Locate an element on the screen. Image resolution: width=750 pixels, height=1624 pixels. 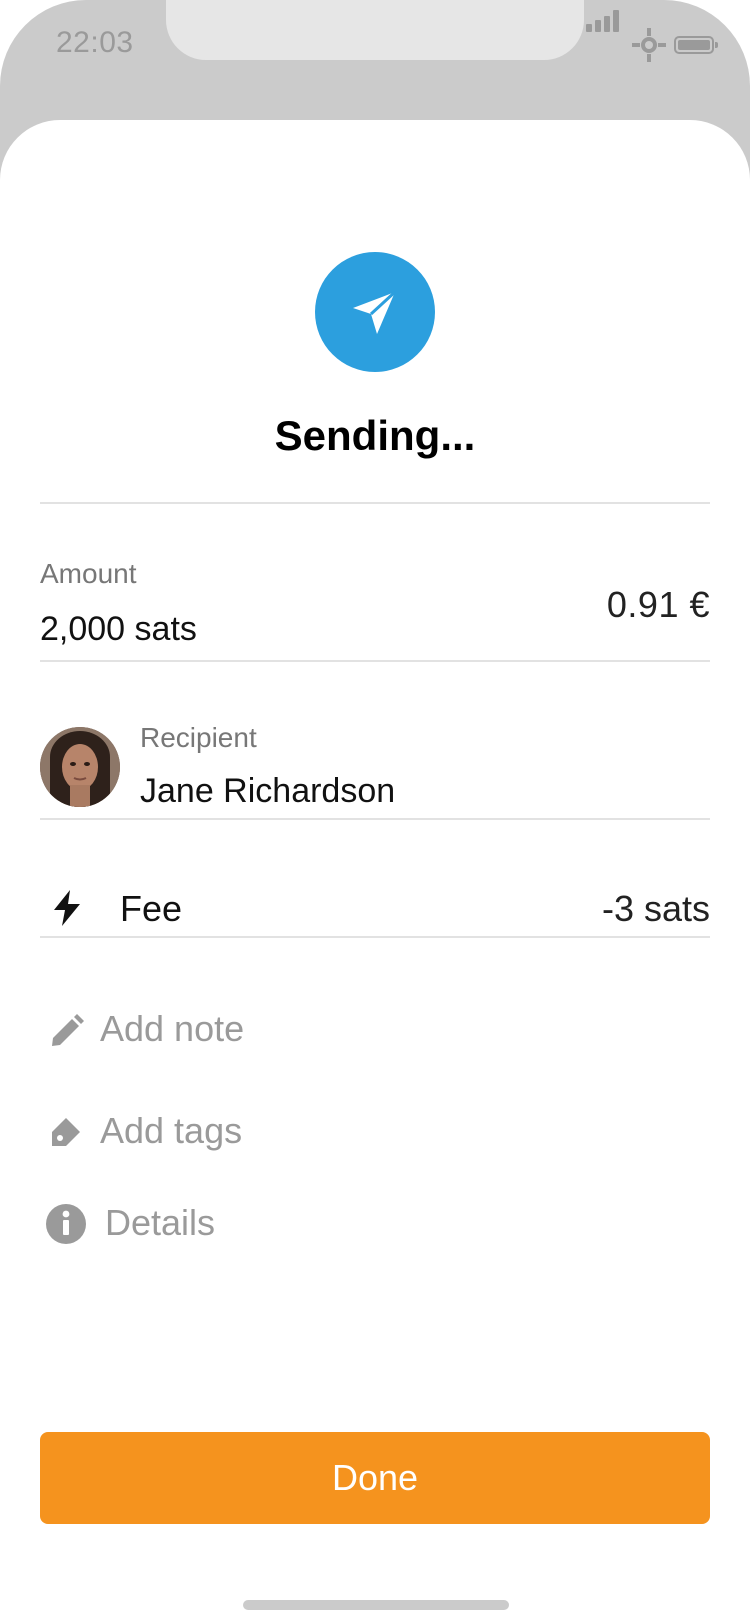
details-label: Details is located at coordinates (160, 1222).